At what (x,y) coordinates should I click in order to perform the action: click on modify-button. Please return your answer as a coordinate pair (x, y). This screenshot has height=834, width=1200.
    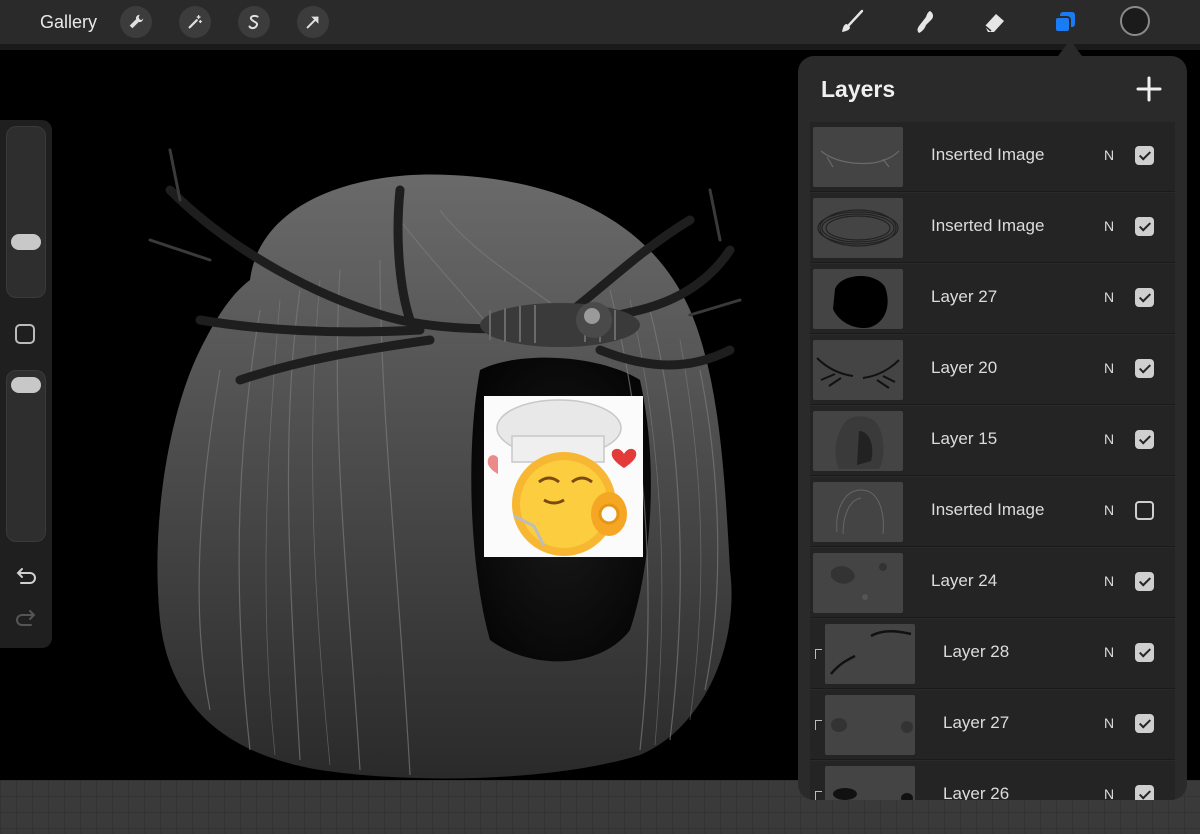
    Looking at the image, I should click on (25, 334).